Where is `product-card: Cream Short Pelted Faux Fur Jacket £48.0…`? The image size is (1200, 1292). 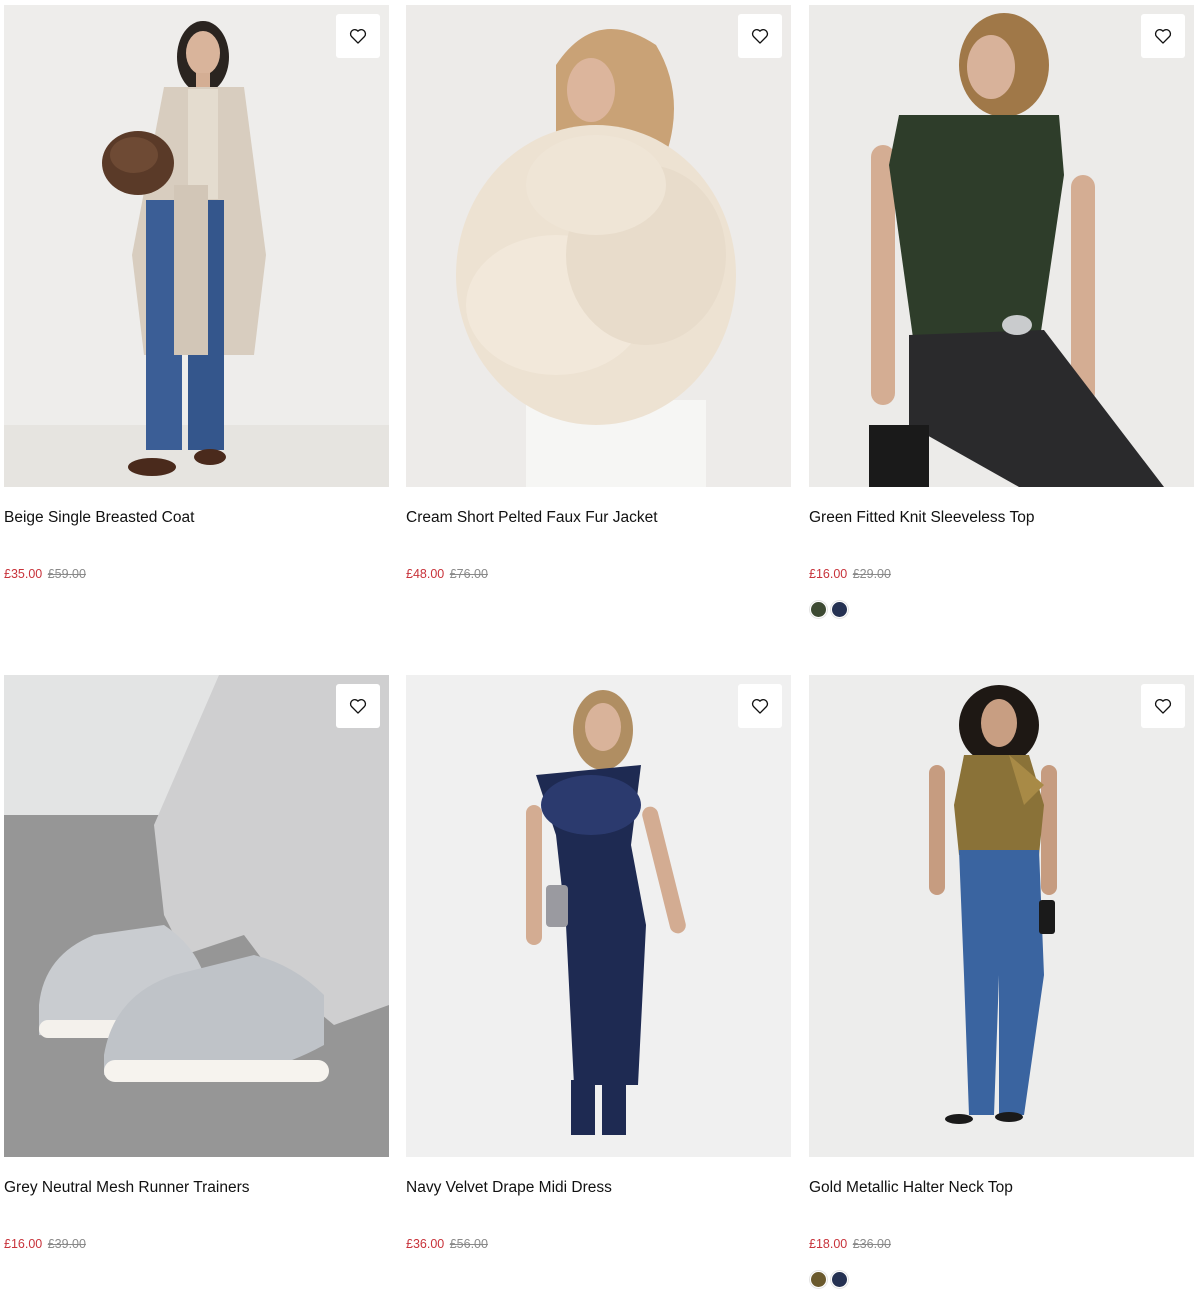
product-card: Cream Short Pelted Faux Fur Jacket £48.0… is located at coordinates (598, 293).